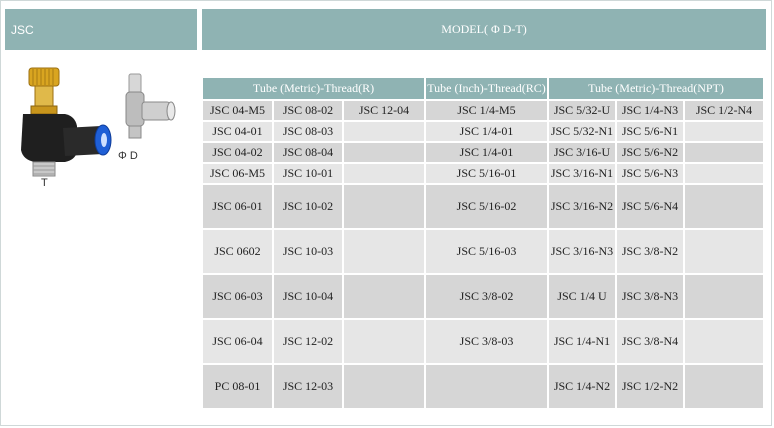  Describe the element at coordinates (308, 386) in the screenshot. I see `table-cell: JSC 12-03` at that location.